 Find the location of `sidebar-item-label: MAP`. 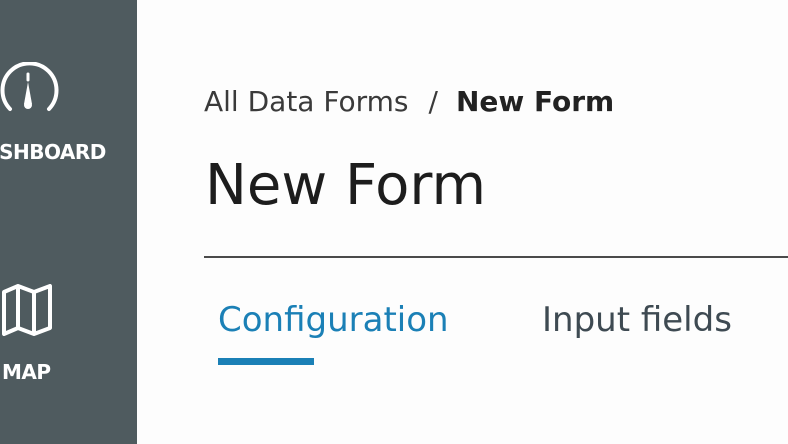

sidebar-item-label: MAP is located at coordinates (26, 372).